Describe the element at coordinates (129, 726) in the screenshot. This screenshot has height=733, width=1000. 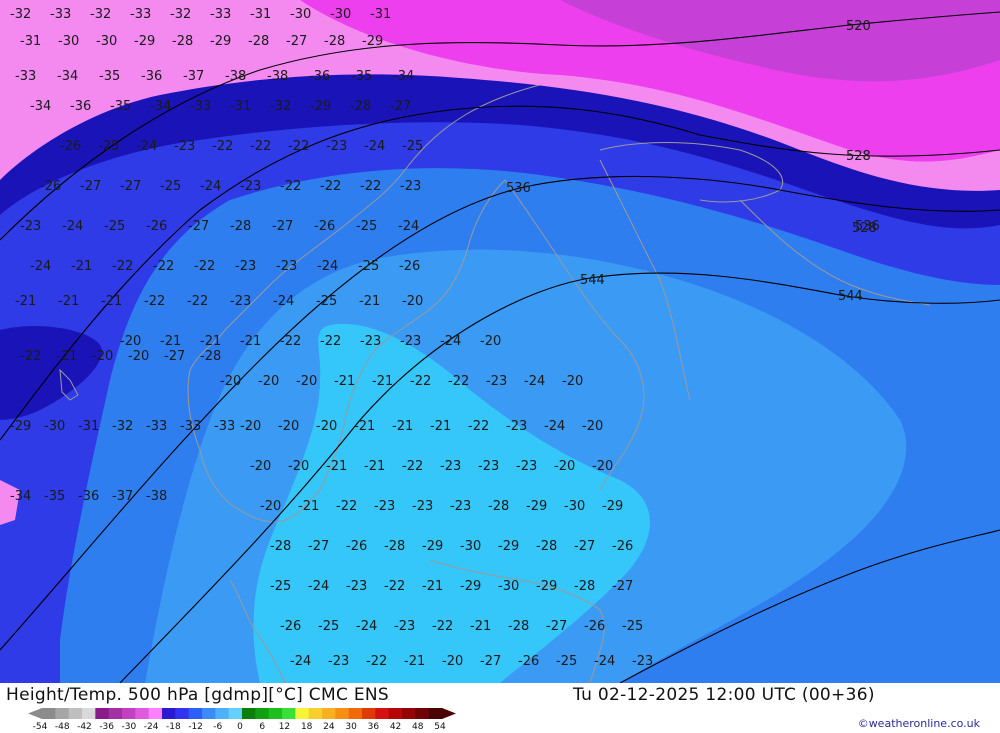
I see `colorbar-tick-label: -30` at that location.